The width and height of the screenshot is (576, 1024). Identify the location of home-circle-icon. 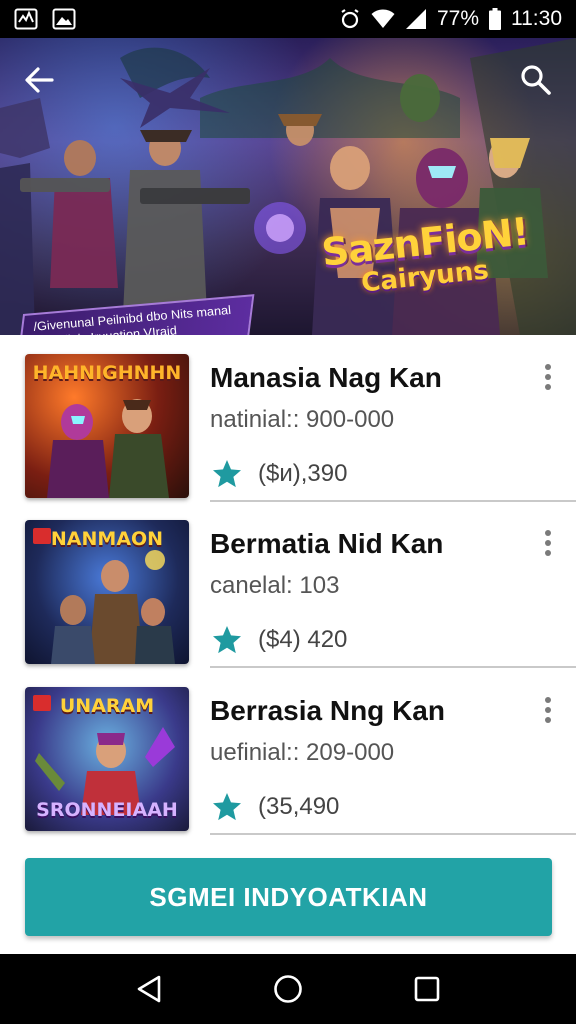
(288, 989).